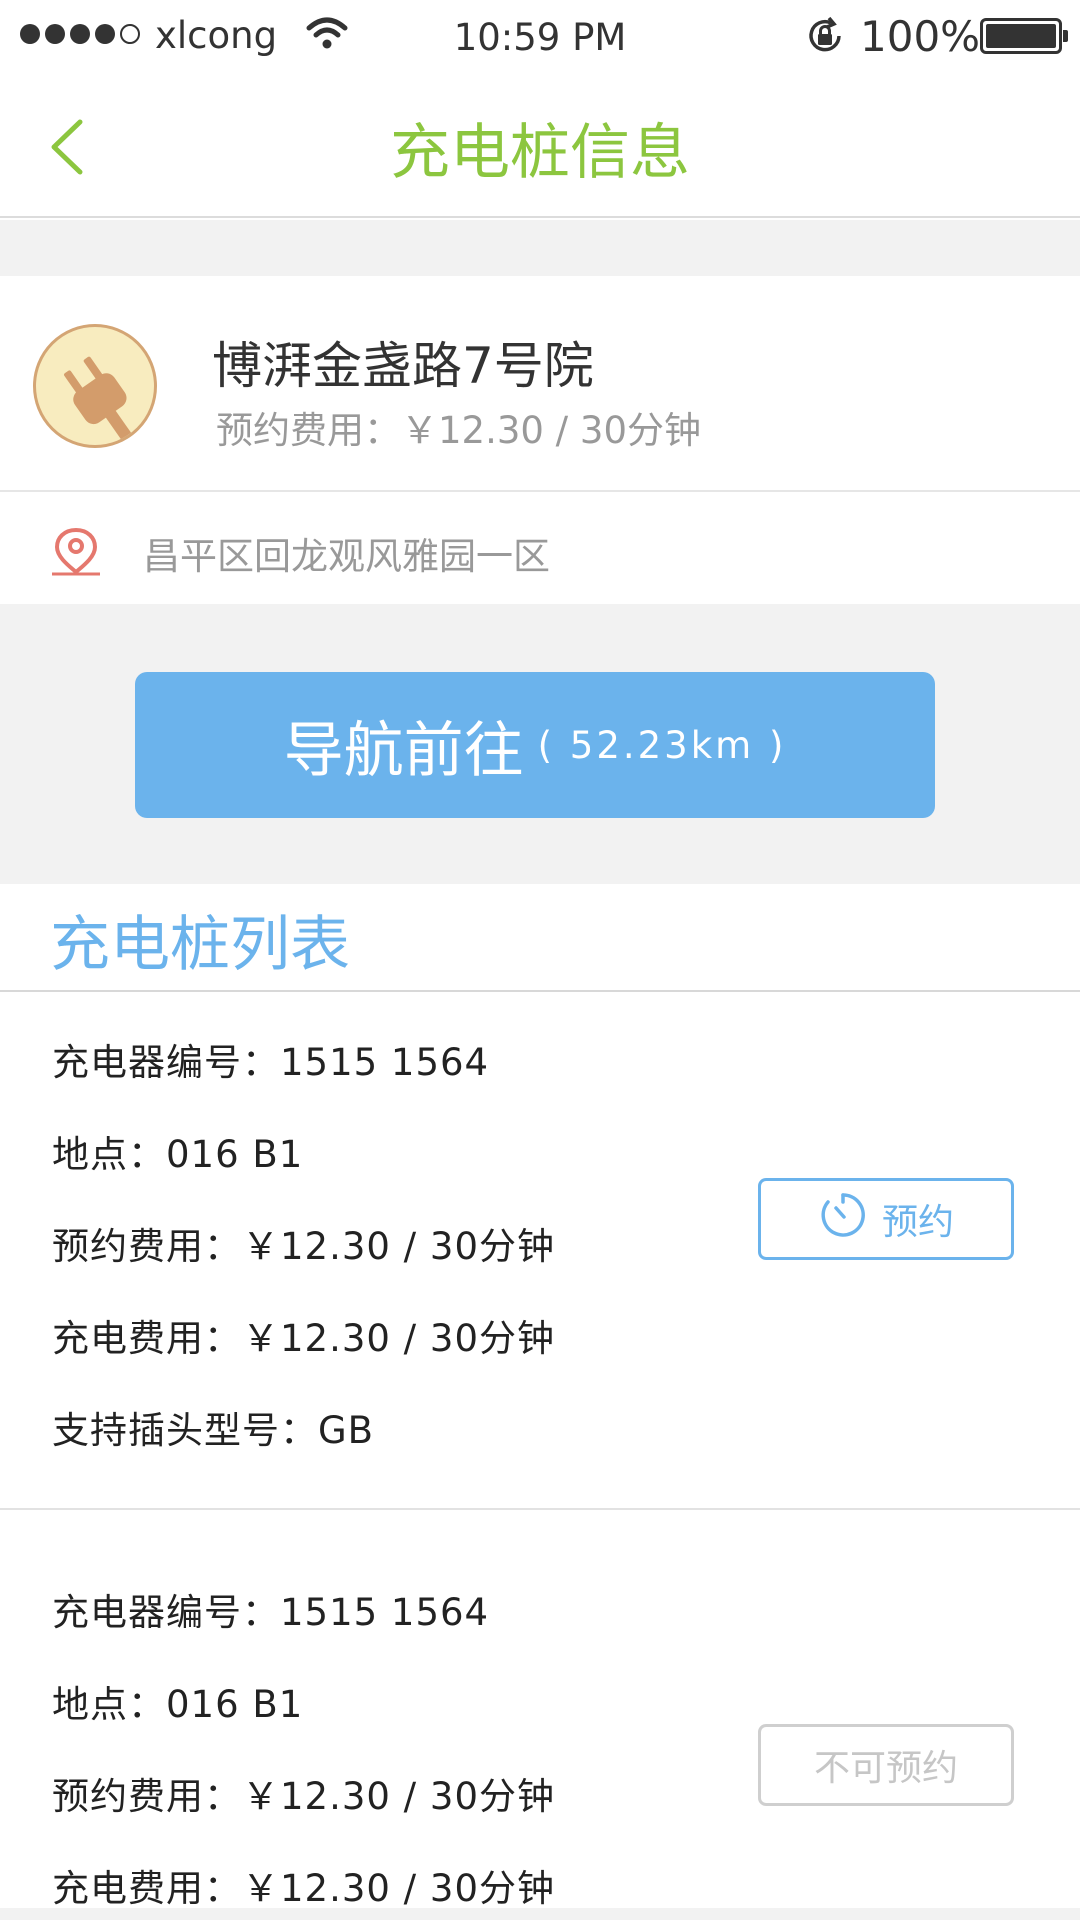  I want to click on station-card: 博湃金盏路7号院 预约费用：￥12.30 / 30分钟, so click(540, 384).